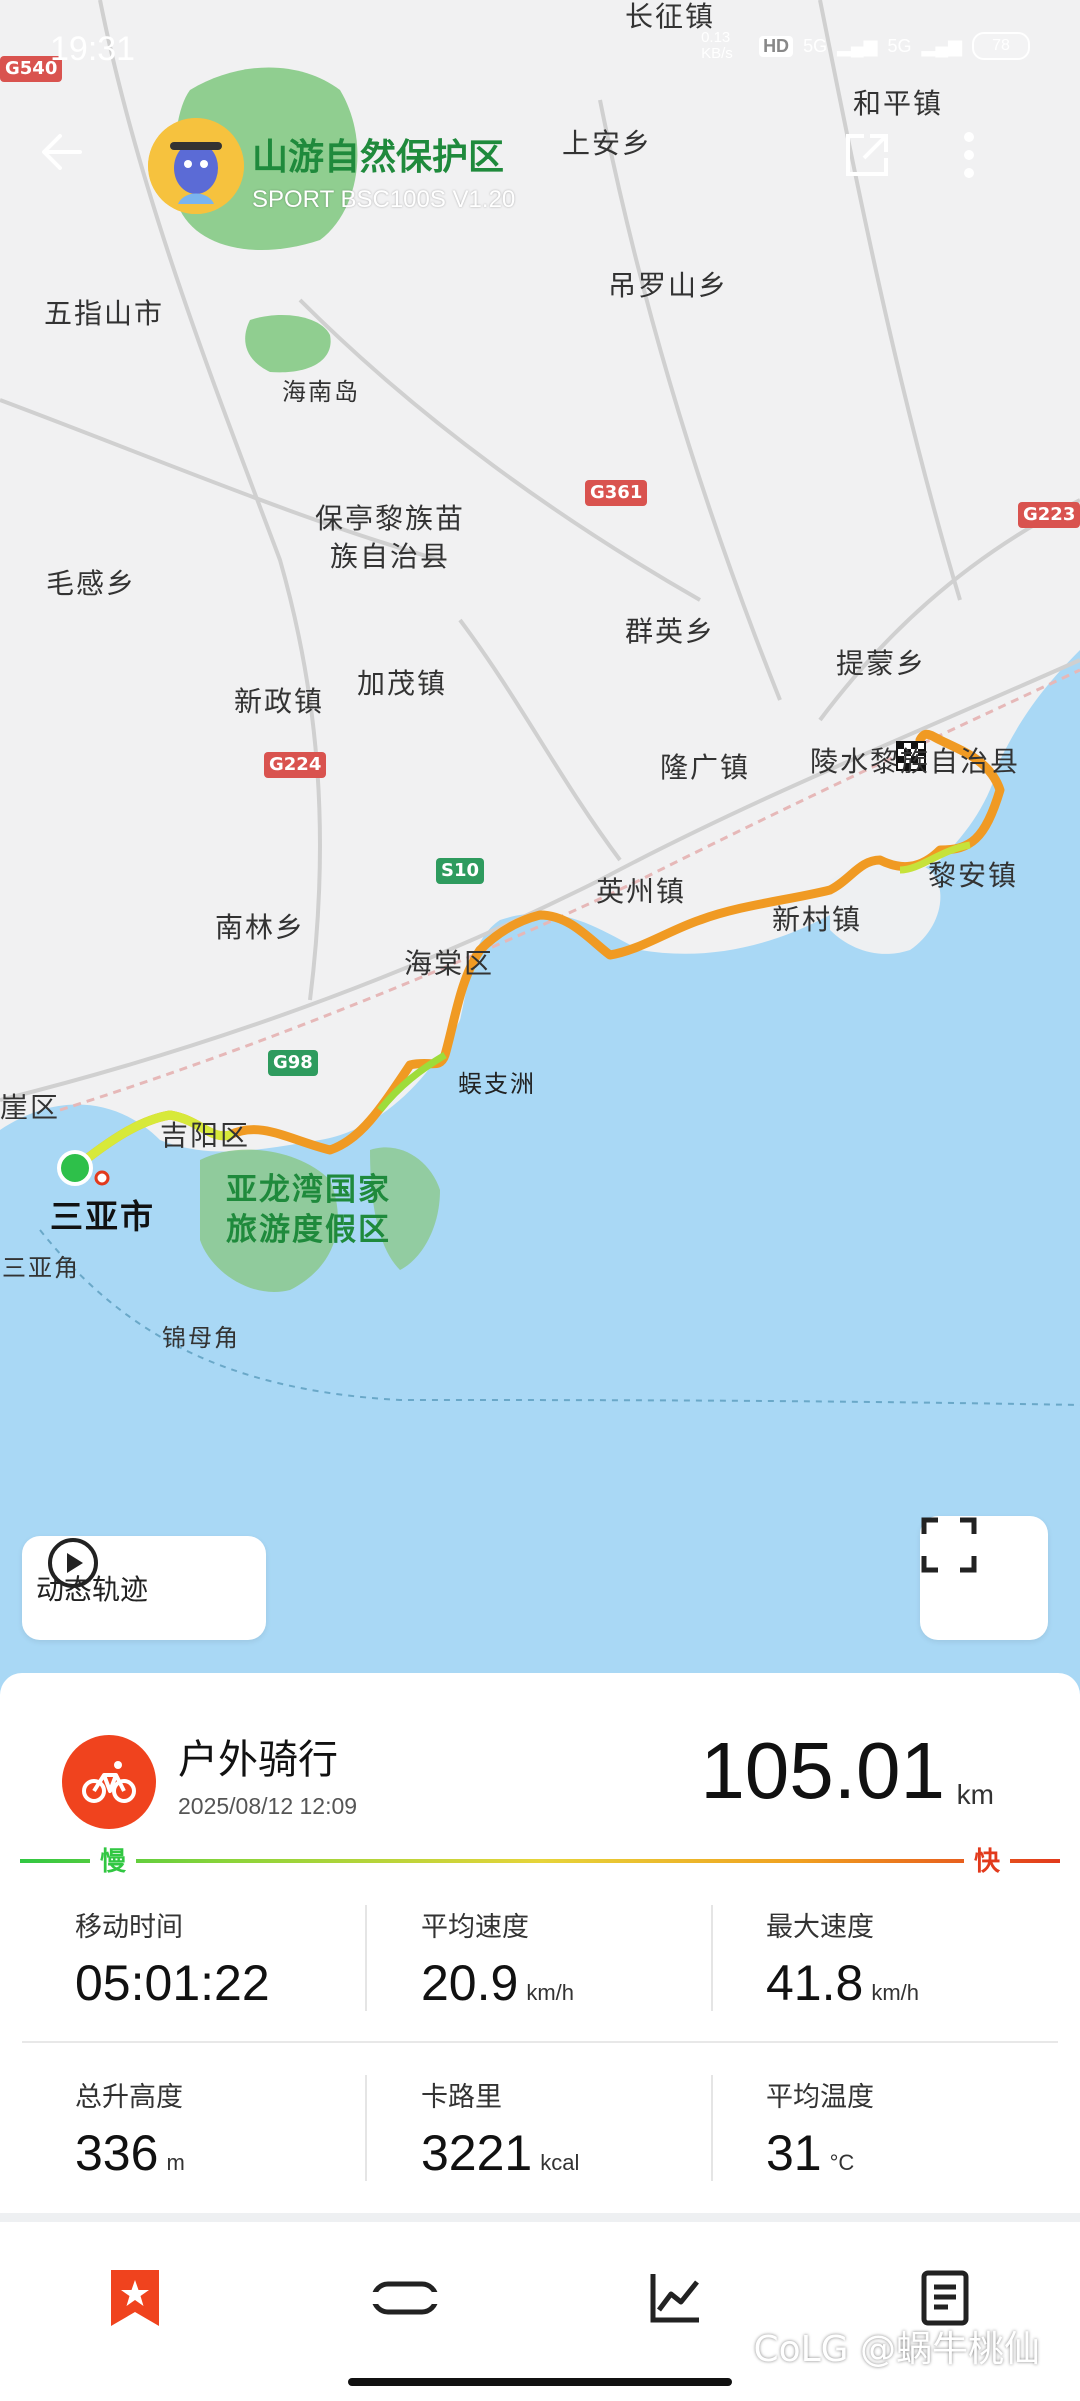 The image size is (1080, 2401). Describe the element at coordinates (776, 46) in the screenshot. I see `hd-icon: HD` at that location.